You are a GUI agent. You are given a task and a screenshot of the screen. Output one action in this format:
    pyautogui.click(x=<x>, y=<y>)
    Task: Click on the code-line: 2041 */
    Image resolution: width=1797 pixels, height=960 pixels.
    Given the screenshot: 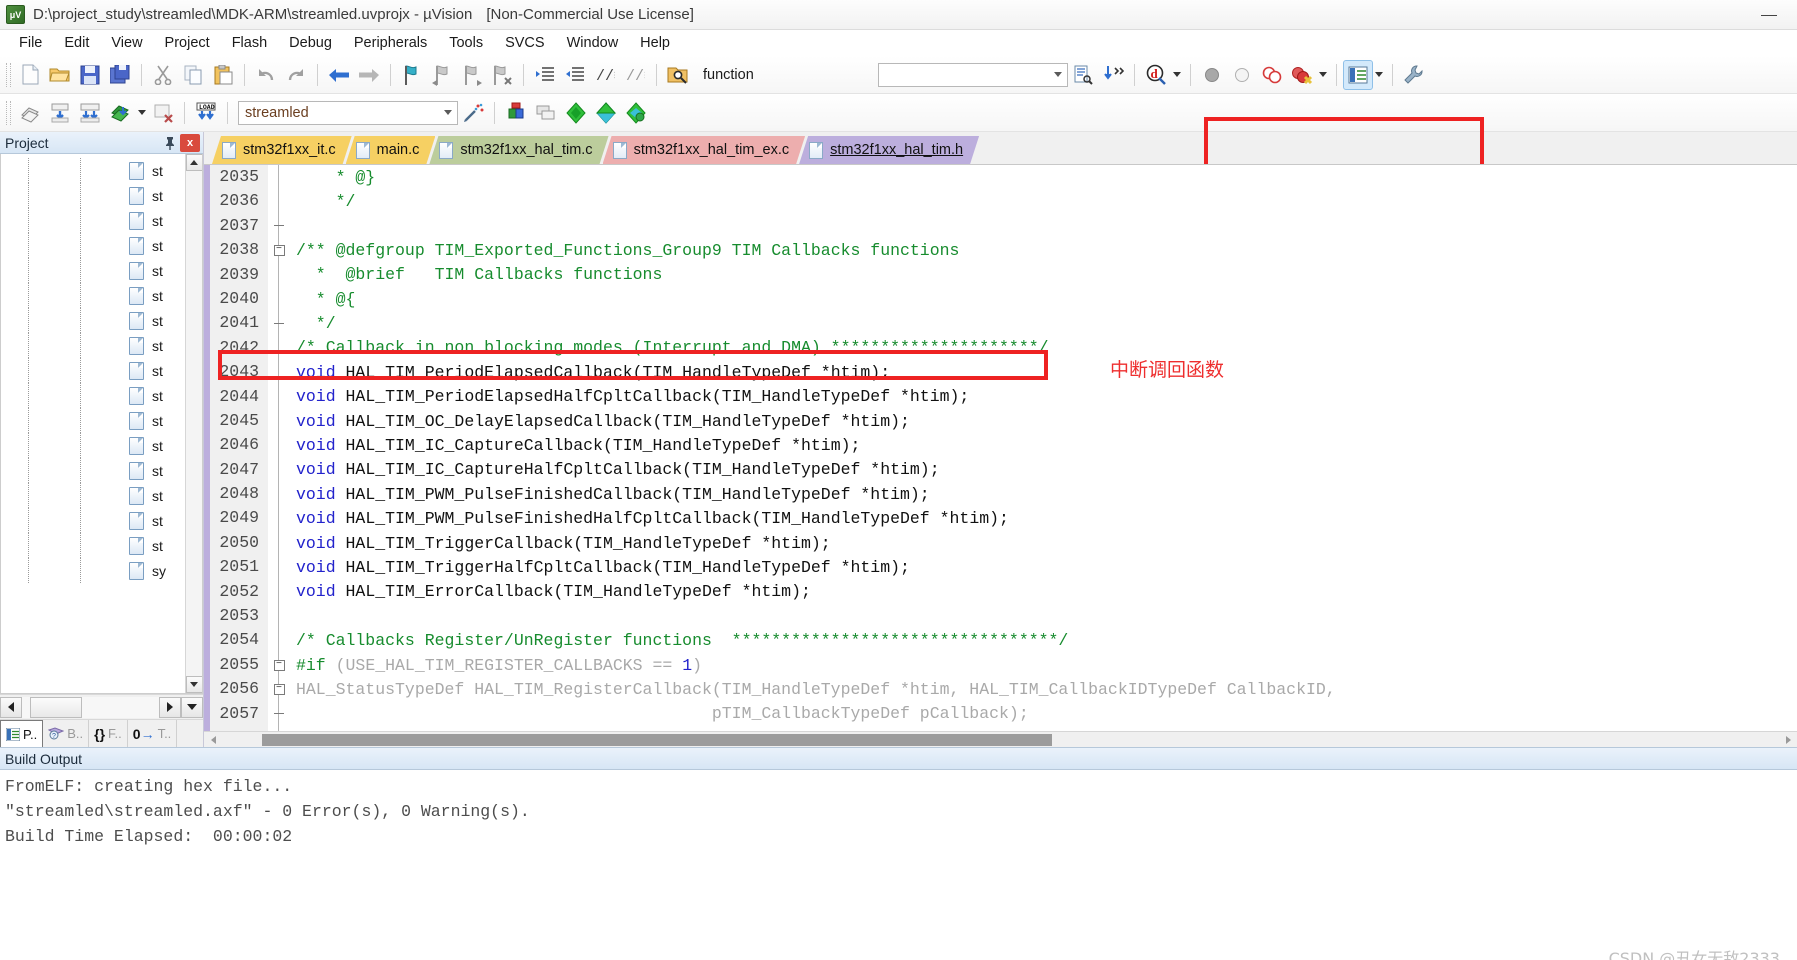 What is the action you would take?
    pyautogui.click(x=1003, y=323)
    